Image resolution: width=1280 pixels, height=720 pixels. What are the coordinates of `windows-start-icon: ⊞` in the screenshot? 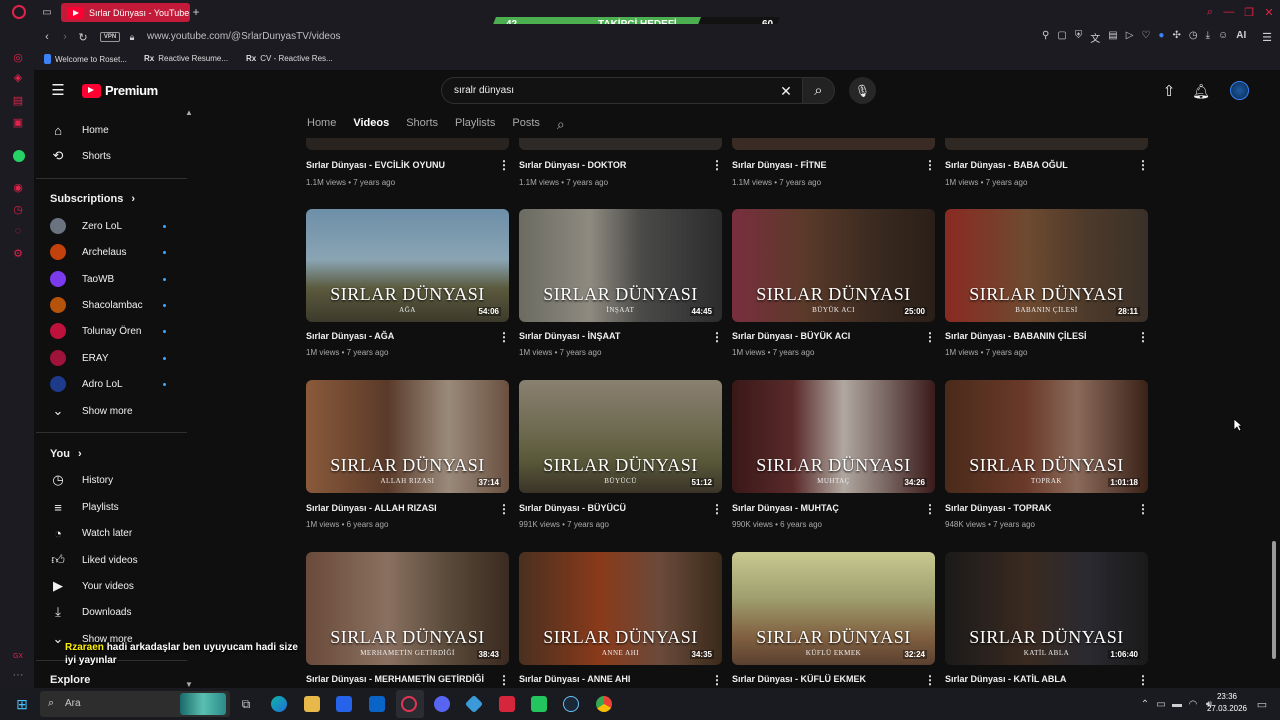 It's located at (22, 704).